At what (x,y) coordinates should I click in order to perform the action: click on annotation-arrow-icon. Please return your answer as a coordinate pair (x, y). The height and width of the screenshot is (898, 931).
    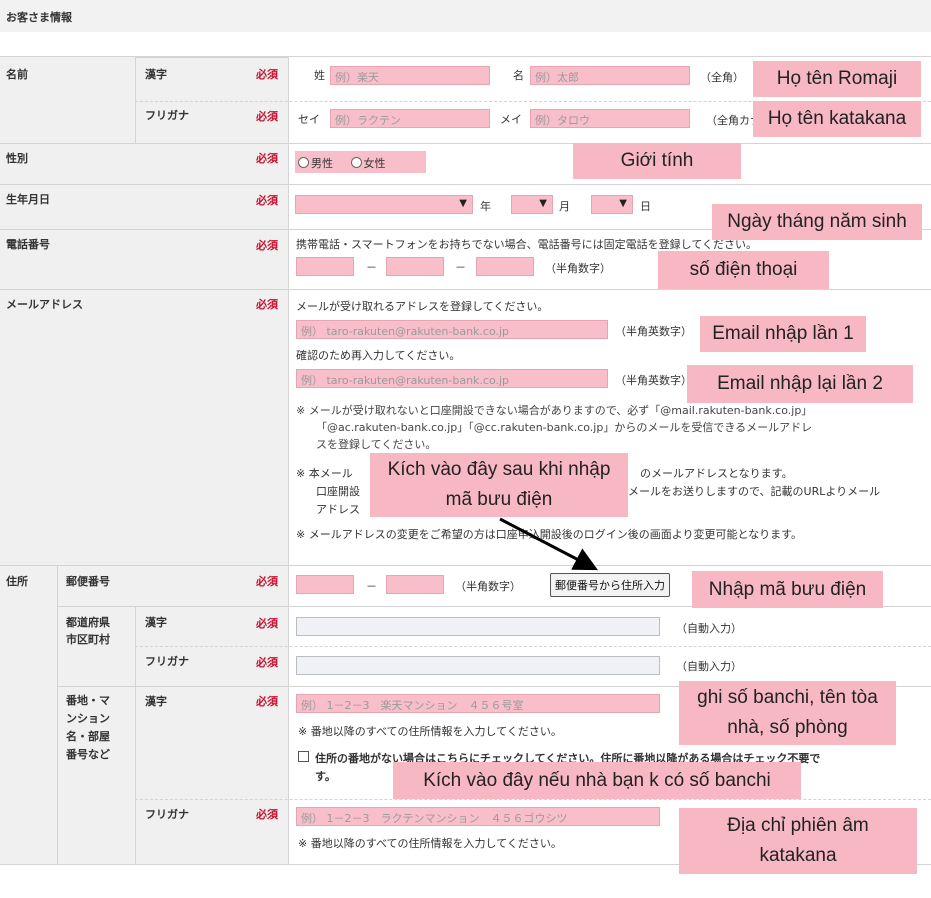
    Looking at the image, I should click on (548, 544).